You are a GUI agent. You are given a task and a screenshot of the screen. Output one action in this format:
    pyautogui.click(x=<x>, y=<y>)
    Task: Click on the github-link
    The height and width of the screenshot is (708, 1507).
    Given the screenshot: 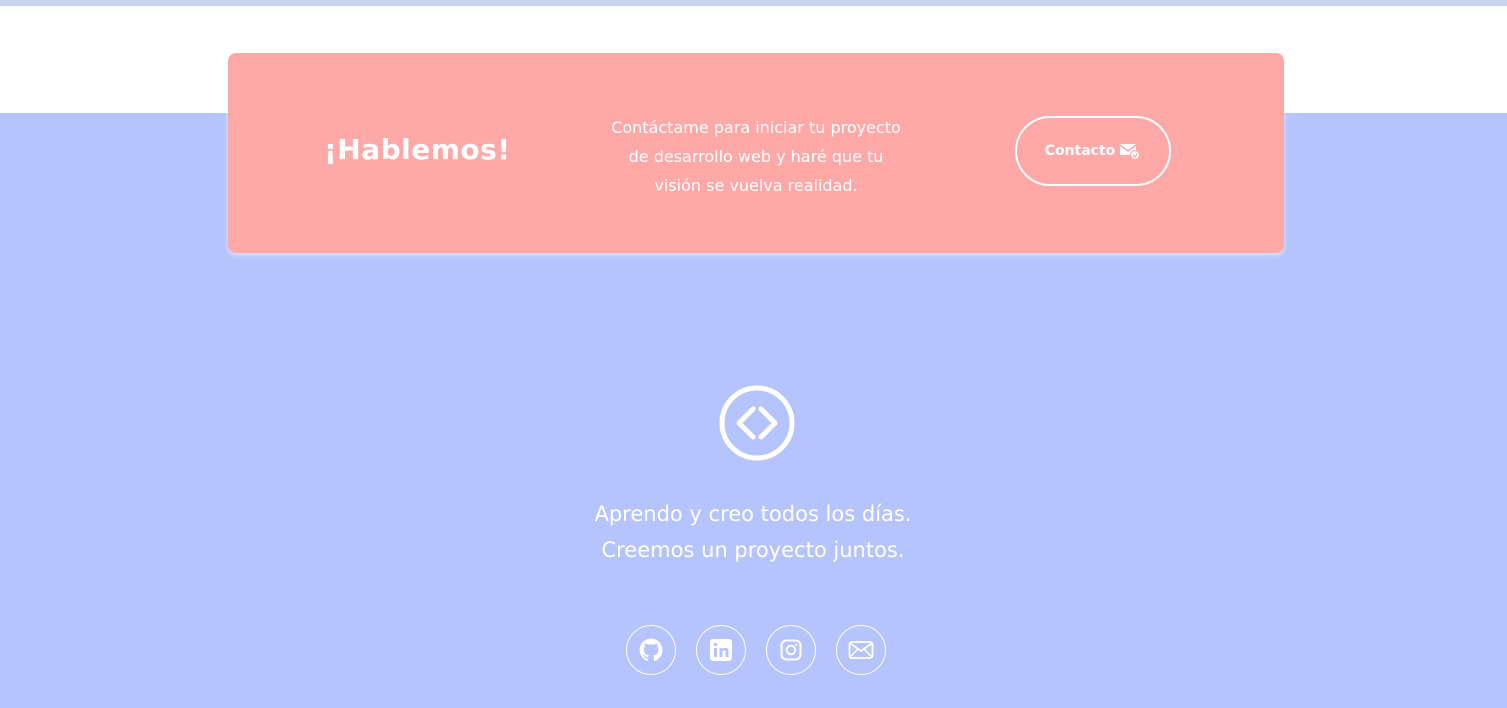 What is the action you would take?
    pyautogui.click(x=651, y=650)
    